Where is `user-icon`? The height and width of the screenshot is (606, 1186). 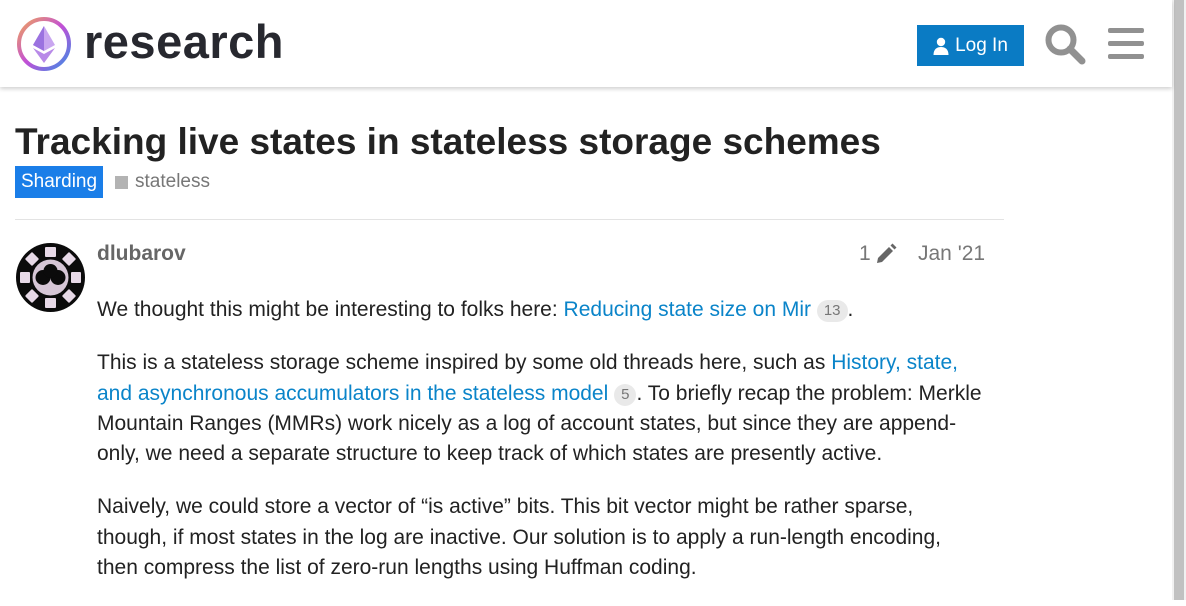
user-icon is located at coordinates (941, 46).